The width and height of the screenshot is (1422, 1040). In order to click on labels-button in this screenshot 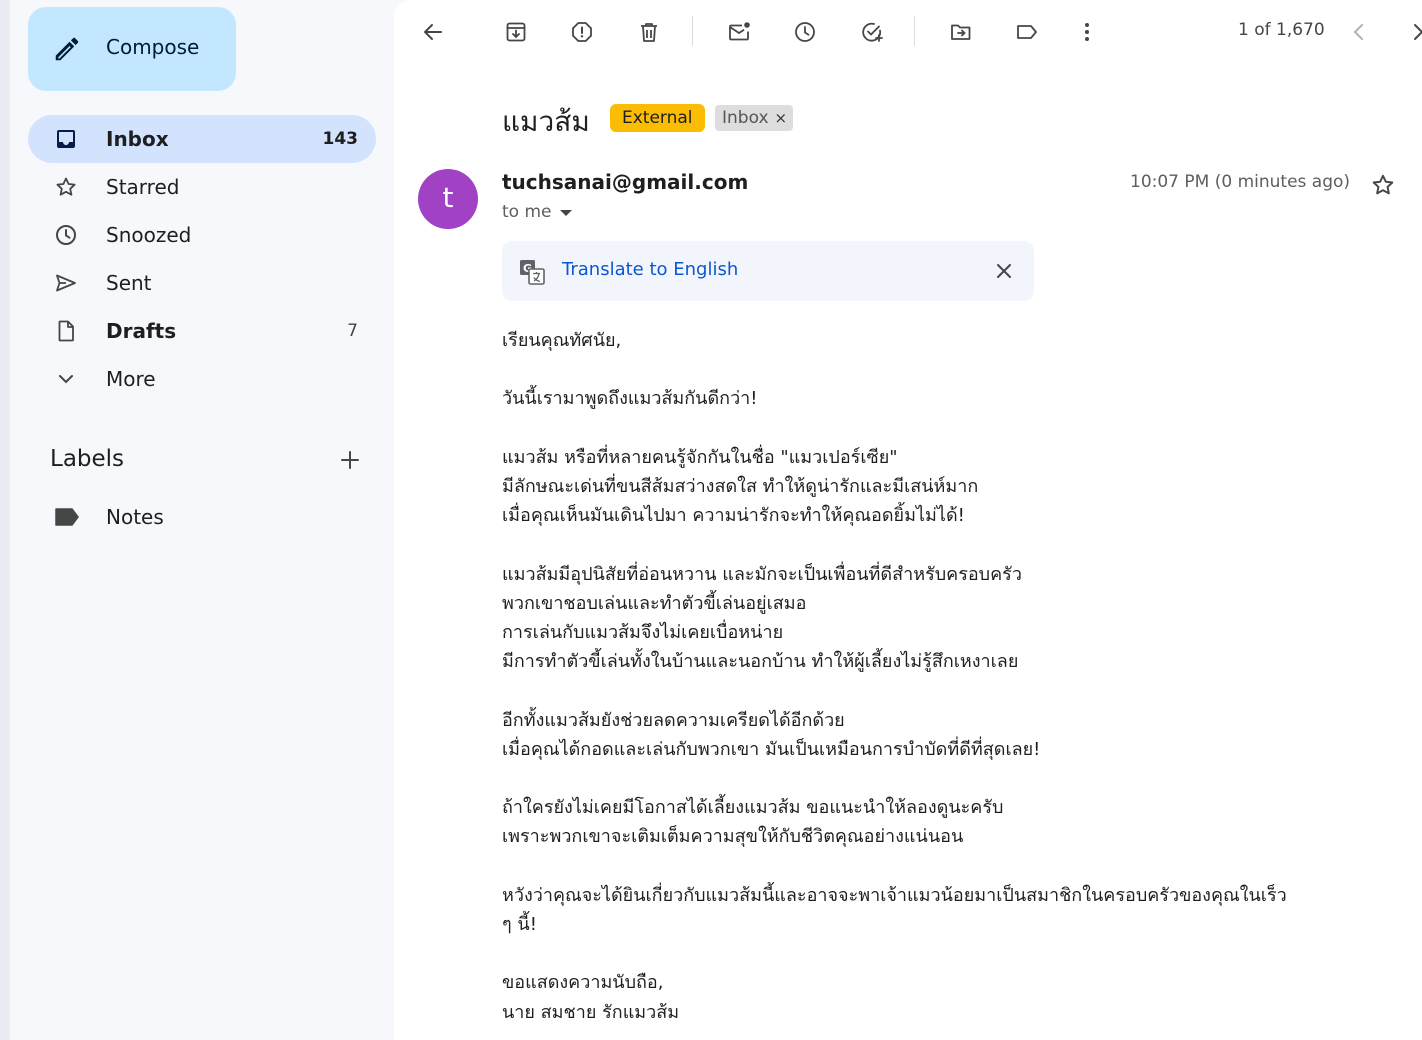, I will do `click(1027, 32)`.